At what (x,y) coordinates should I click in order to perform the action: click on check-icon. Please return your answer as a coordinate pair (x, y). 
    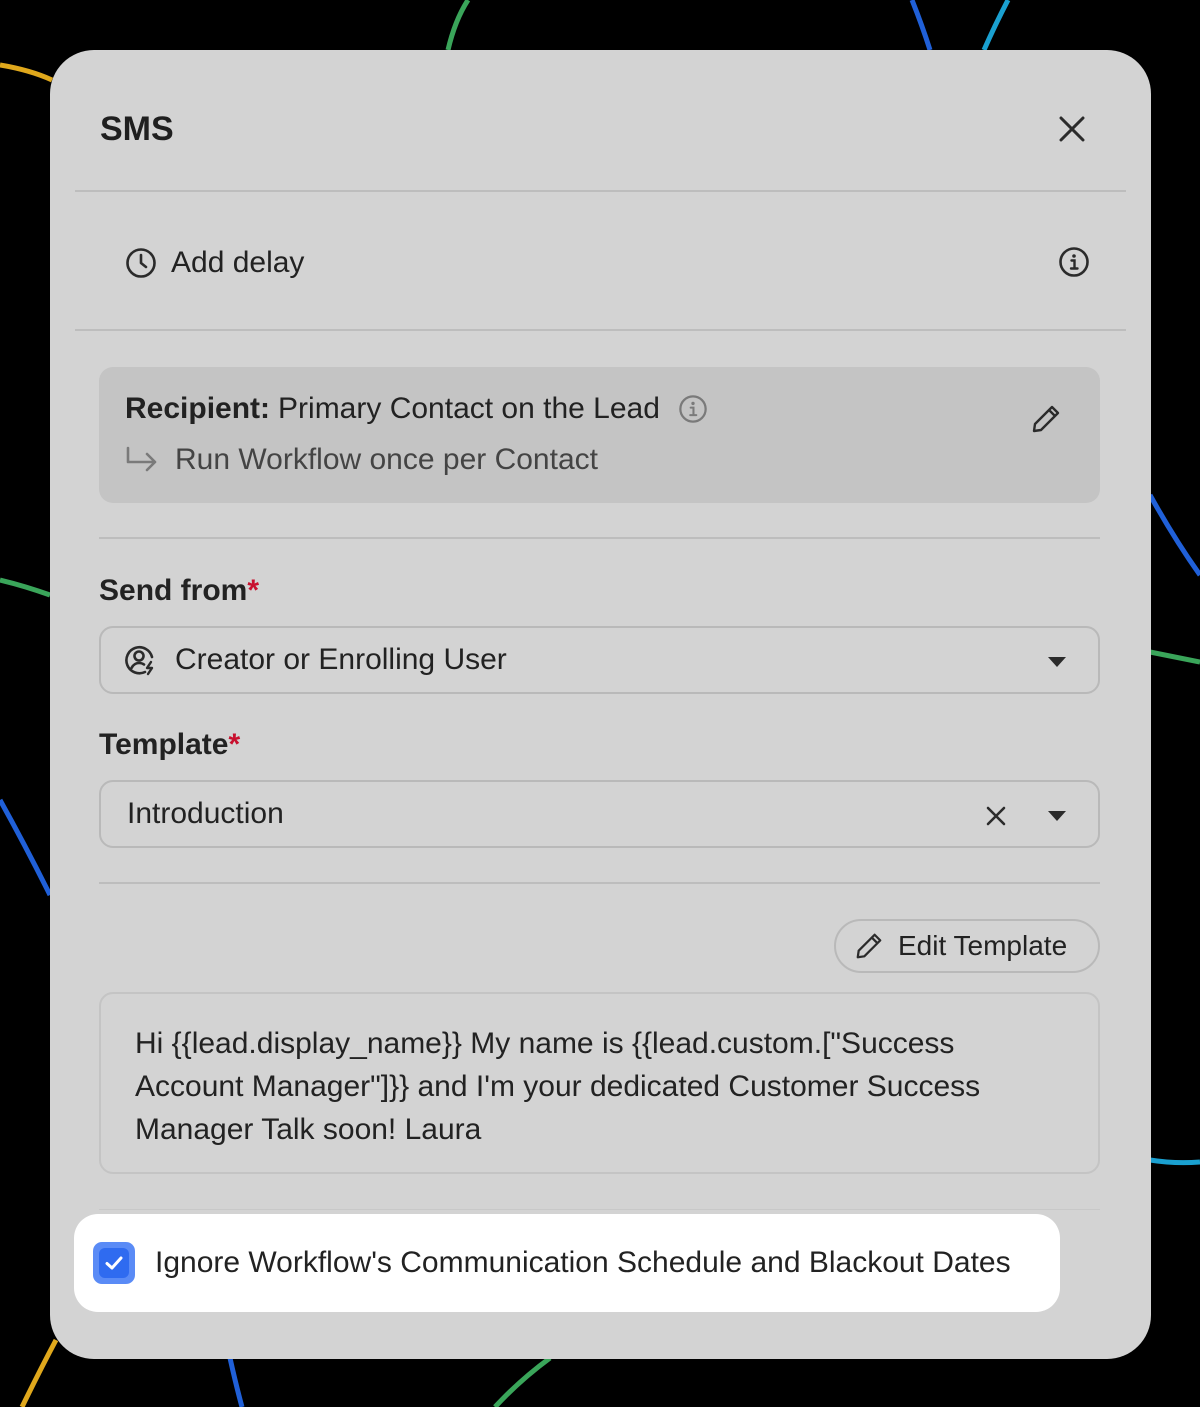
    Looking at the image, I should click on (114, 1263).